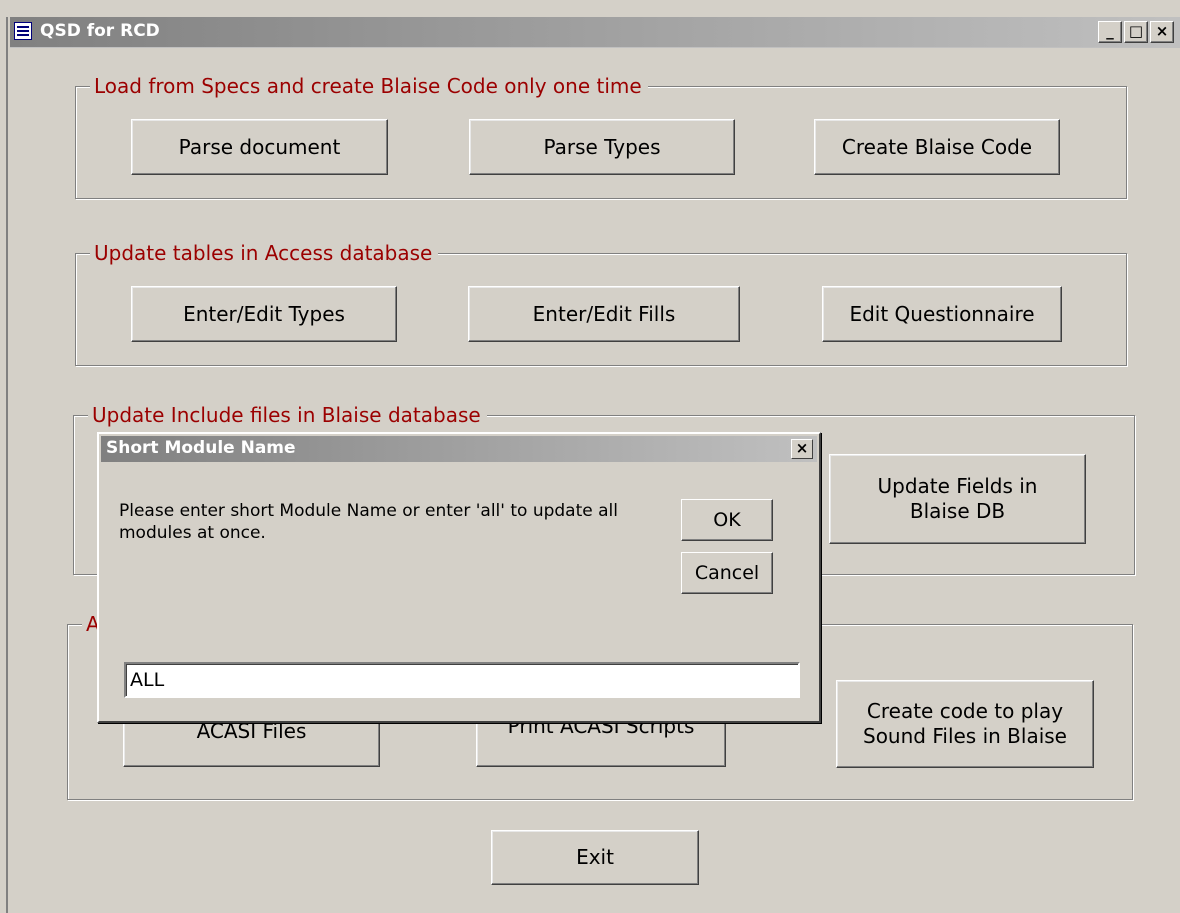 This screenshot has width=1180, height=913. What do you see at coordinates (727, 573) in the screenshot?
I see `cancel-button: Cancel` at bounding box center [727, 573].